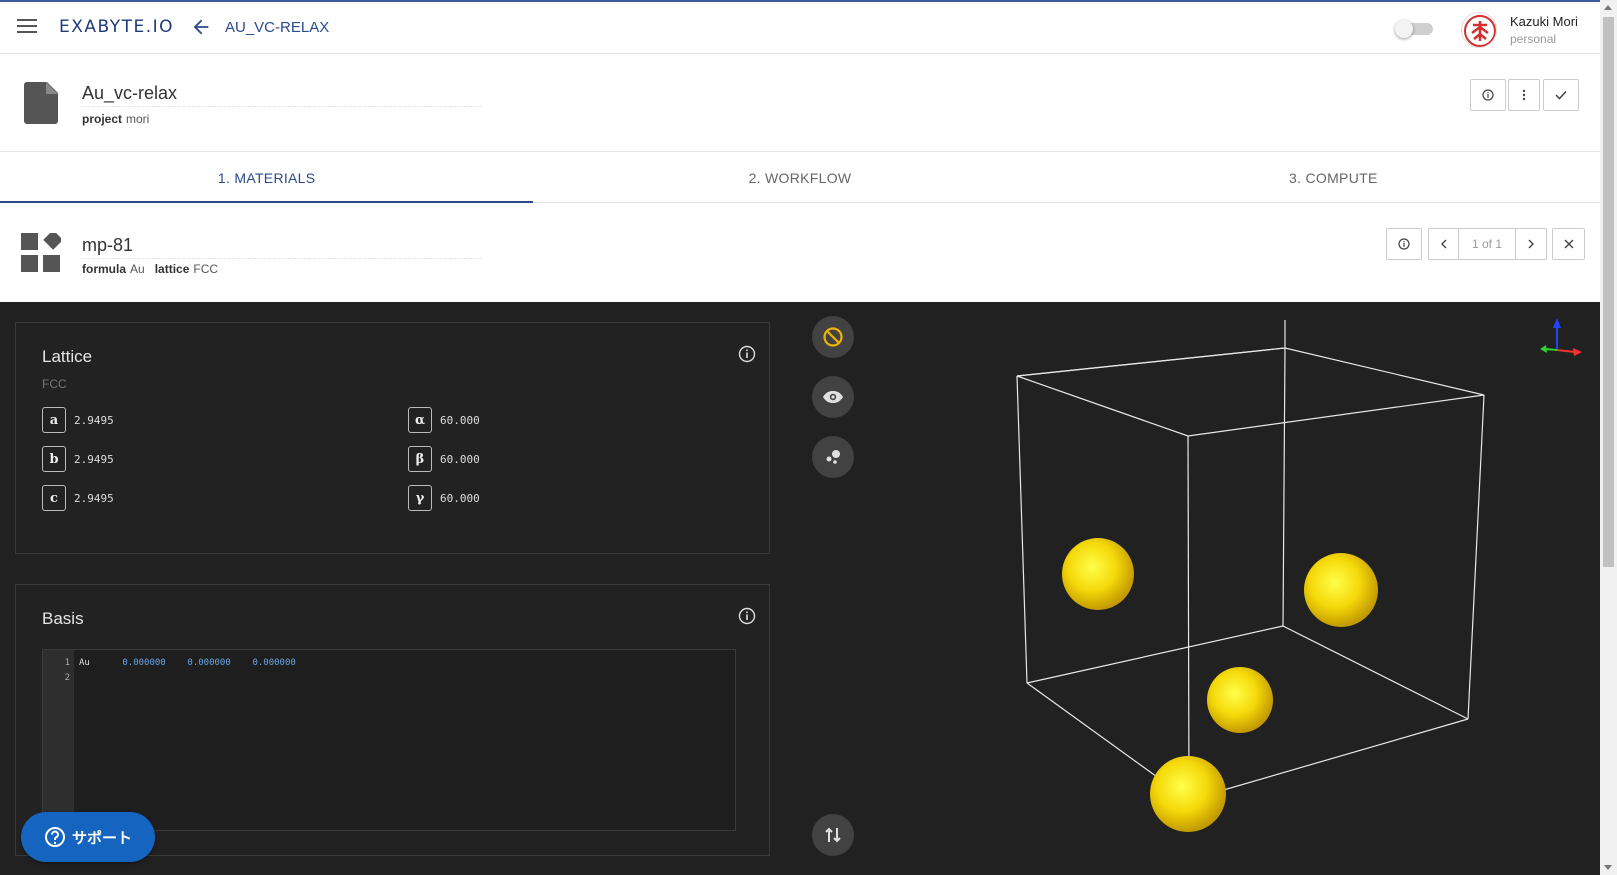 This screenshot has height=875, width=1617. I want to click on lattice-param-beta: β 60.000, so click(444, 459).